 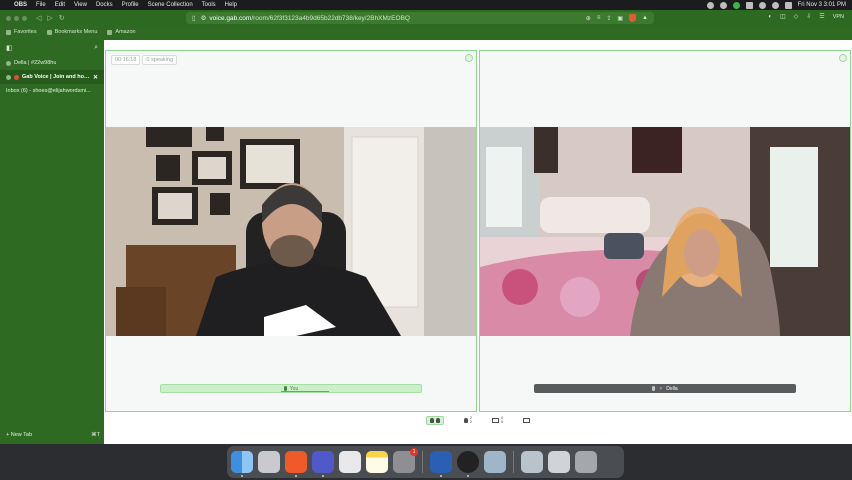 I want to click on menu-profile: Profile, so click(x=130, y=5).